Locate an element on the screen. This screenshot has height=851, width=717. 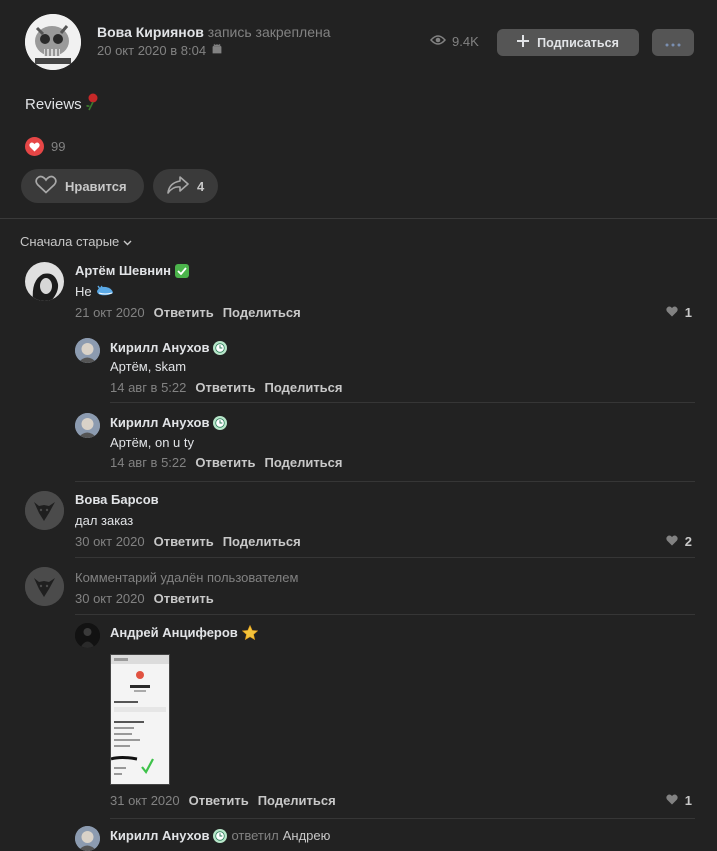
whale-emoji-icon is located at coordinates (105, 291).